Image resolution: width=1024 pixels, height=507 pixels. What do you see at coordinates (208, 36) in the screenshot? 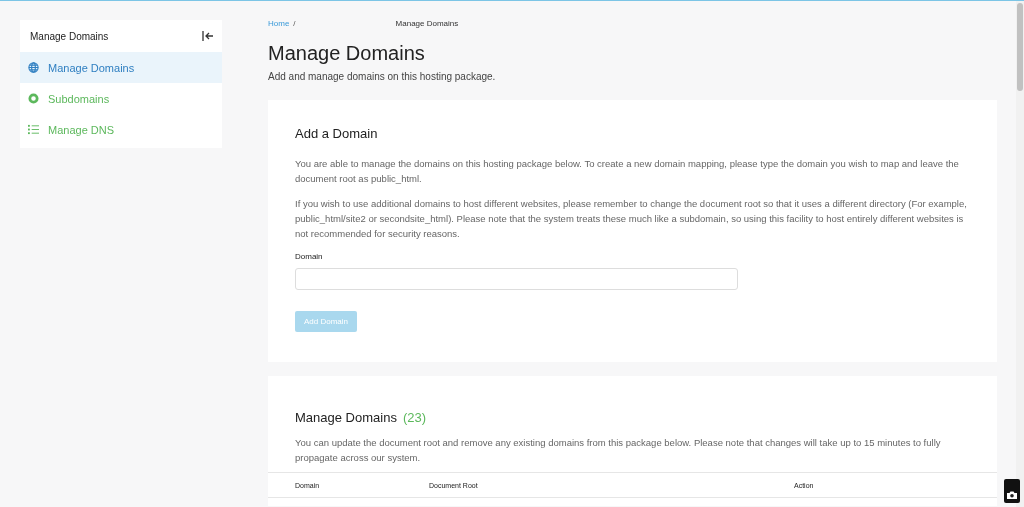
I see `collapse-icon` at bounding box center [208, 36].